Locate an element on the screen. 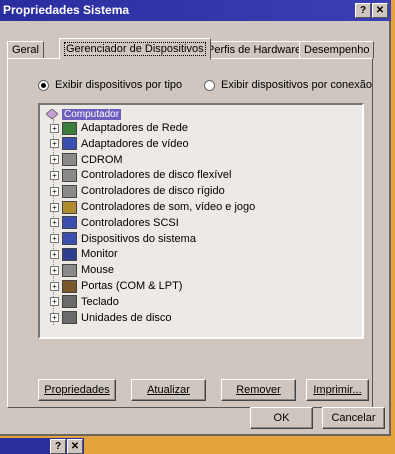 This screenshot has height=454, width=395. device-category-row: + Unidades de disco is located at coordinates (111, 318).